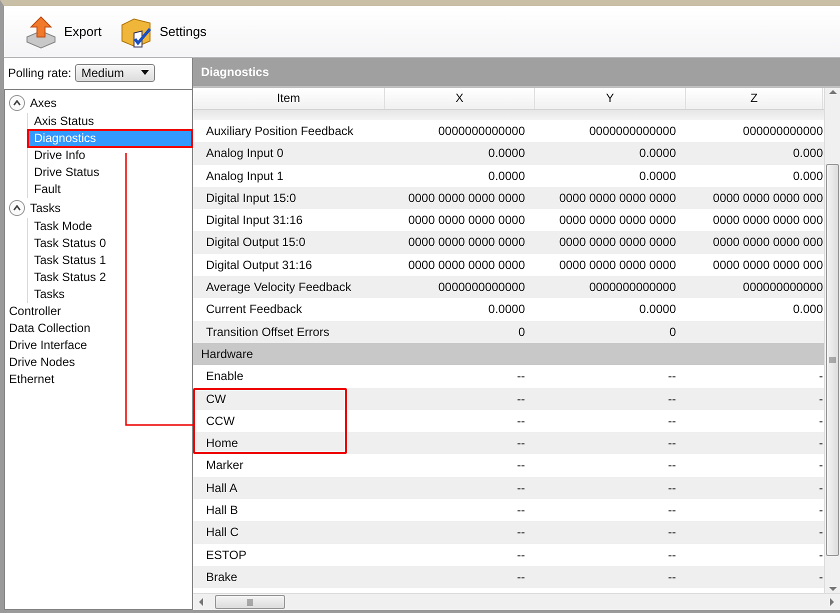 This screenshot has width=840, height=613. What do you see at coordinates (221, 488) in the screenshot?
I see `table-cell-text: Hall A` at bounding box center [221, 488].